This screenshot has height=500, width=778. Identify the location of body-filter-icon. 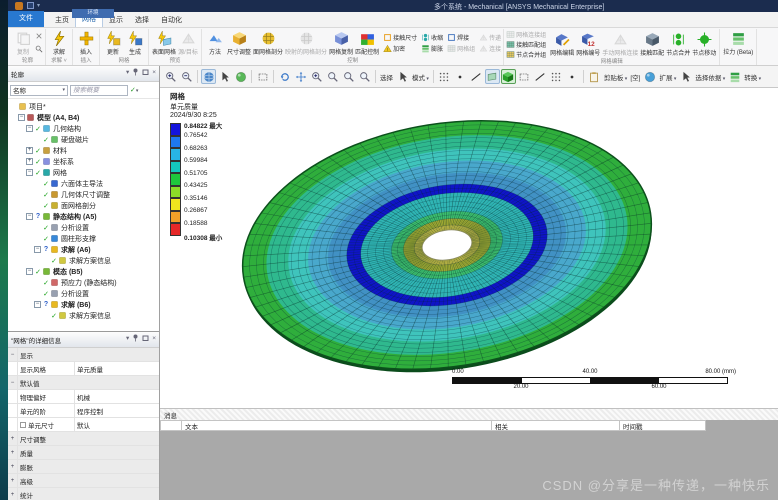
(508, 76).